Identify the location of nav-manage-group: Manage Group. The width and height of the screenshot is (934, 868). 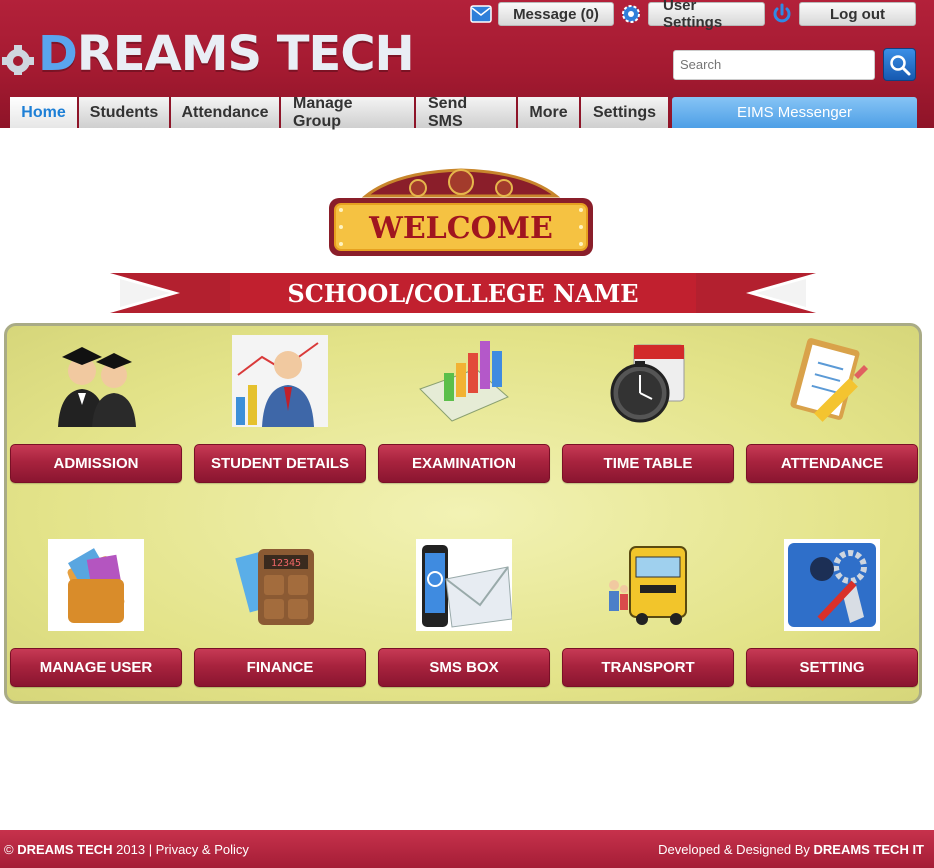
(348, 112).